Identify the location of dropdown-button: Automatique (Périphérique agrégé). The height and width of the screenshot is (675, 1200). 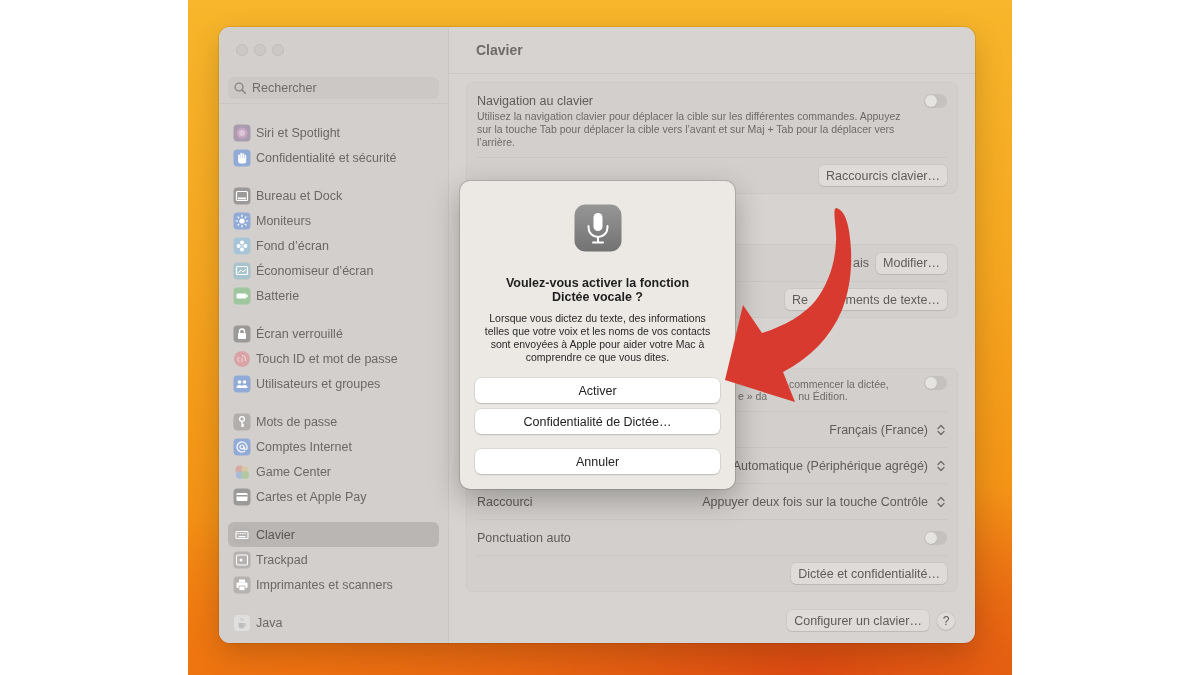
(839, 465).